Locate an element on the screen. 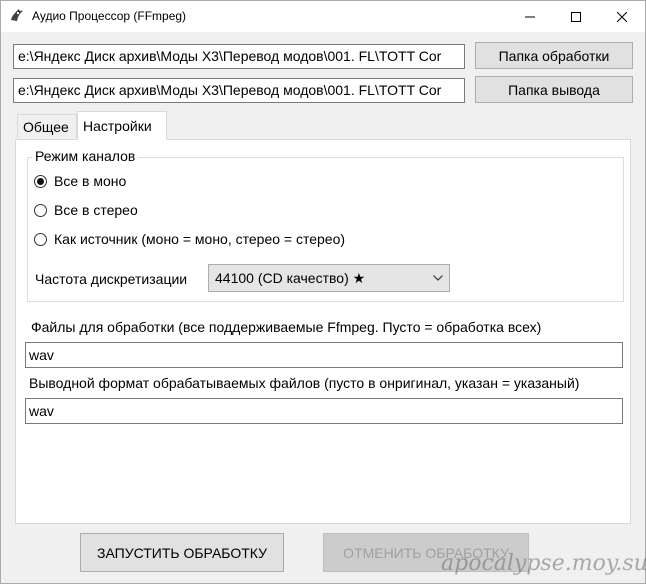  tab-general: Общее is located at coordinates (47, 126).